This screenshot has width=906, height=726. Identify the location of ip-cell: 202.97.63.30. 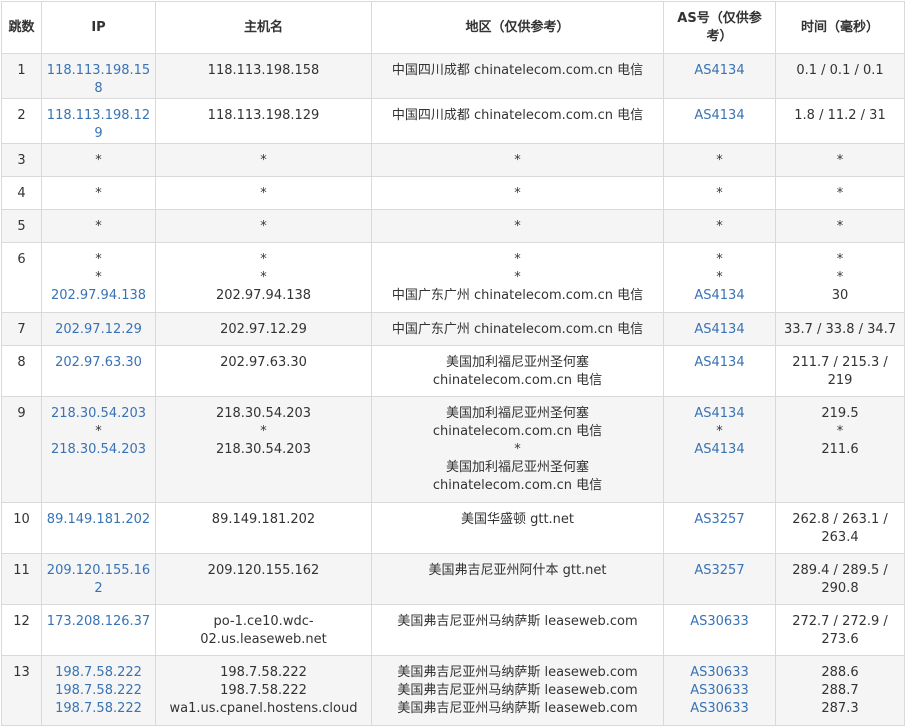
(98, 371).